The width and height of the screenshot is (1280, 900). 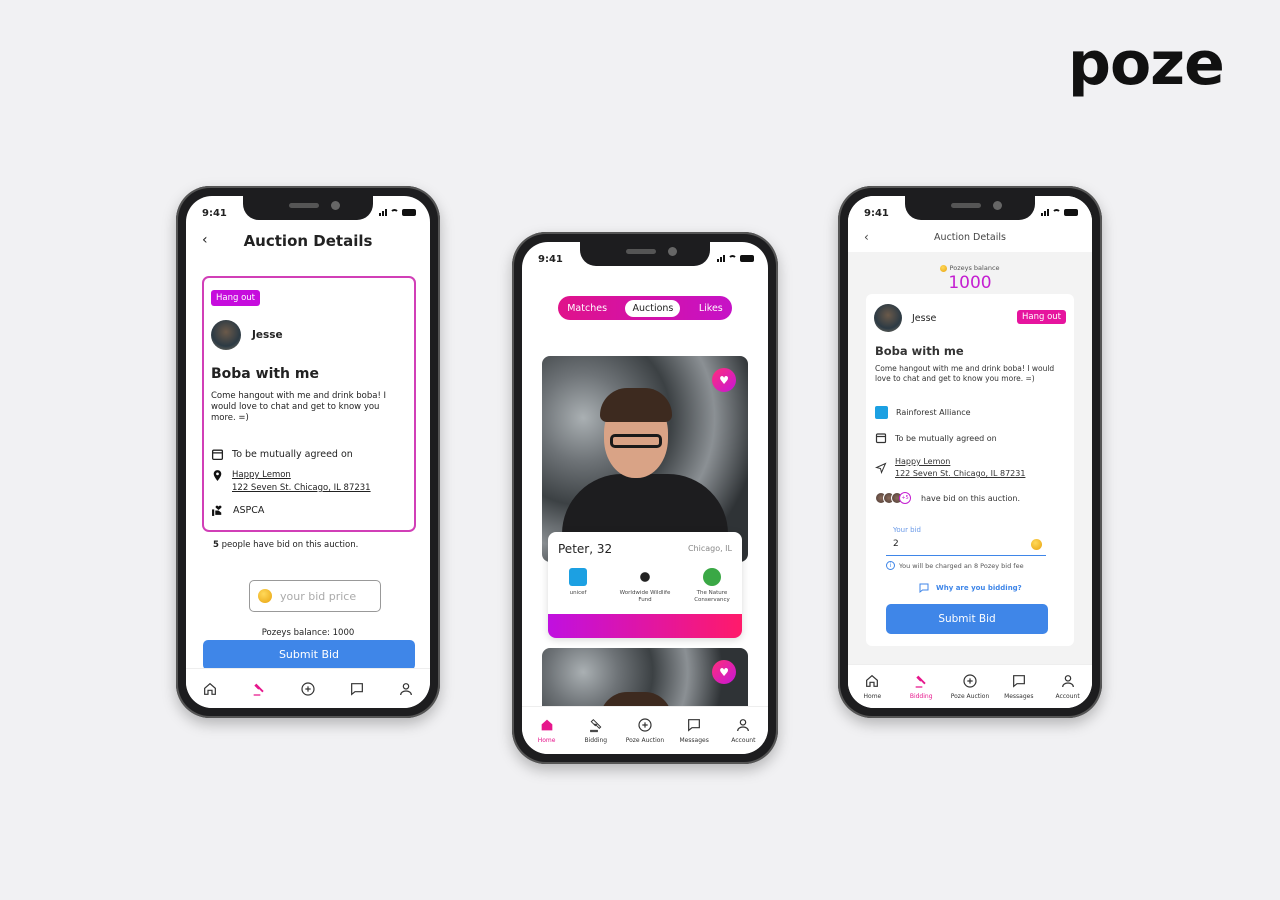 I want to click on charity-wwf: Worldwide Wildlife Fund, so click(x=645, y=586).